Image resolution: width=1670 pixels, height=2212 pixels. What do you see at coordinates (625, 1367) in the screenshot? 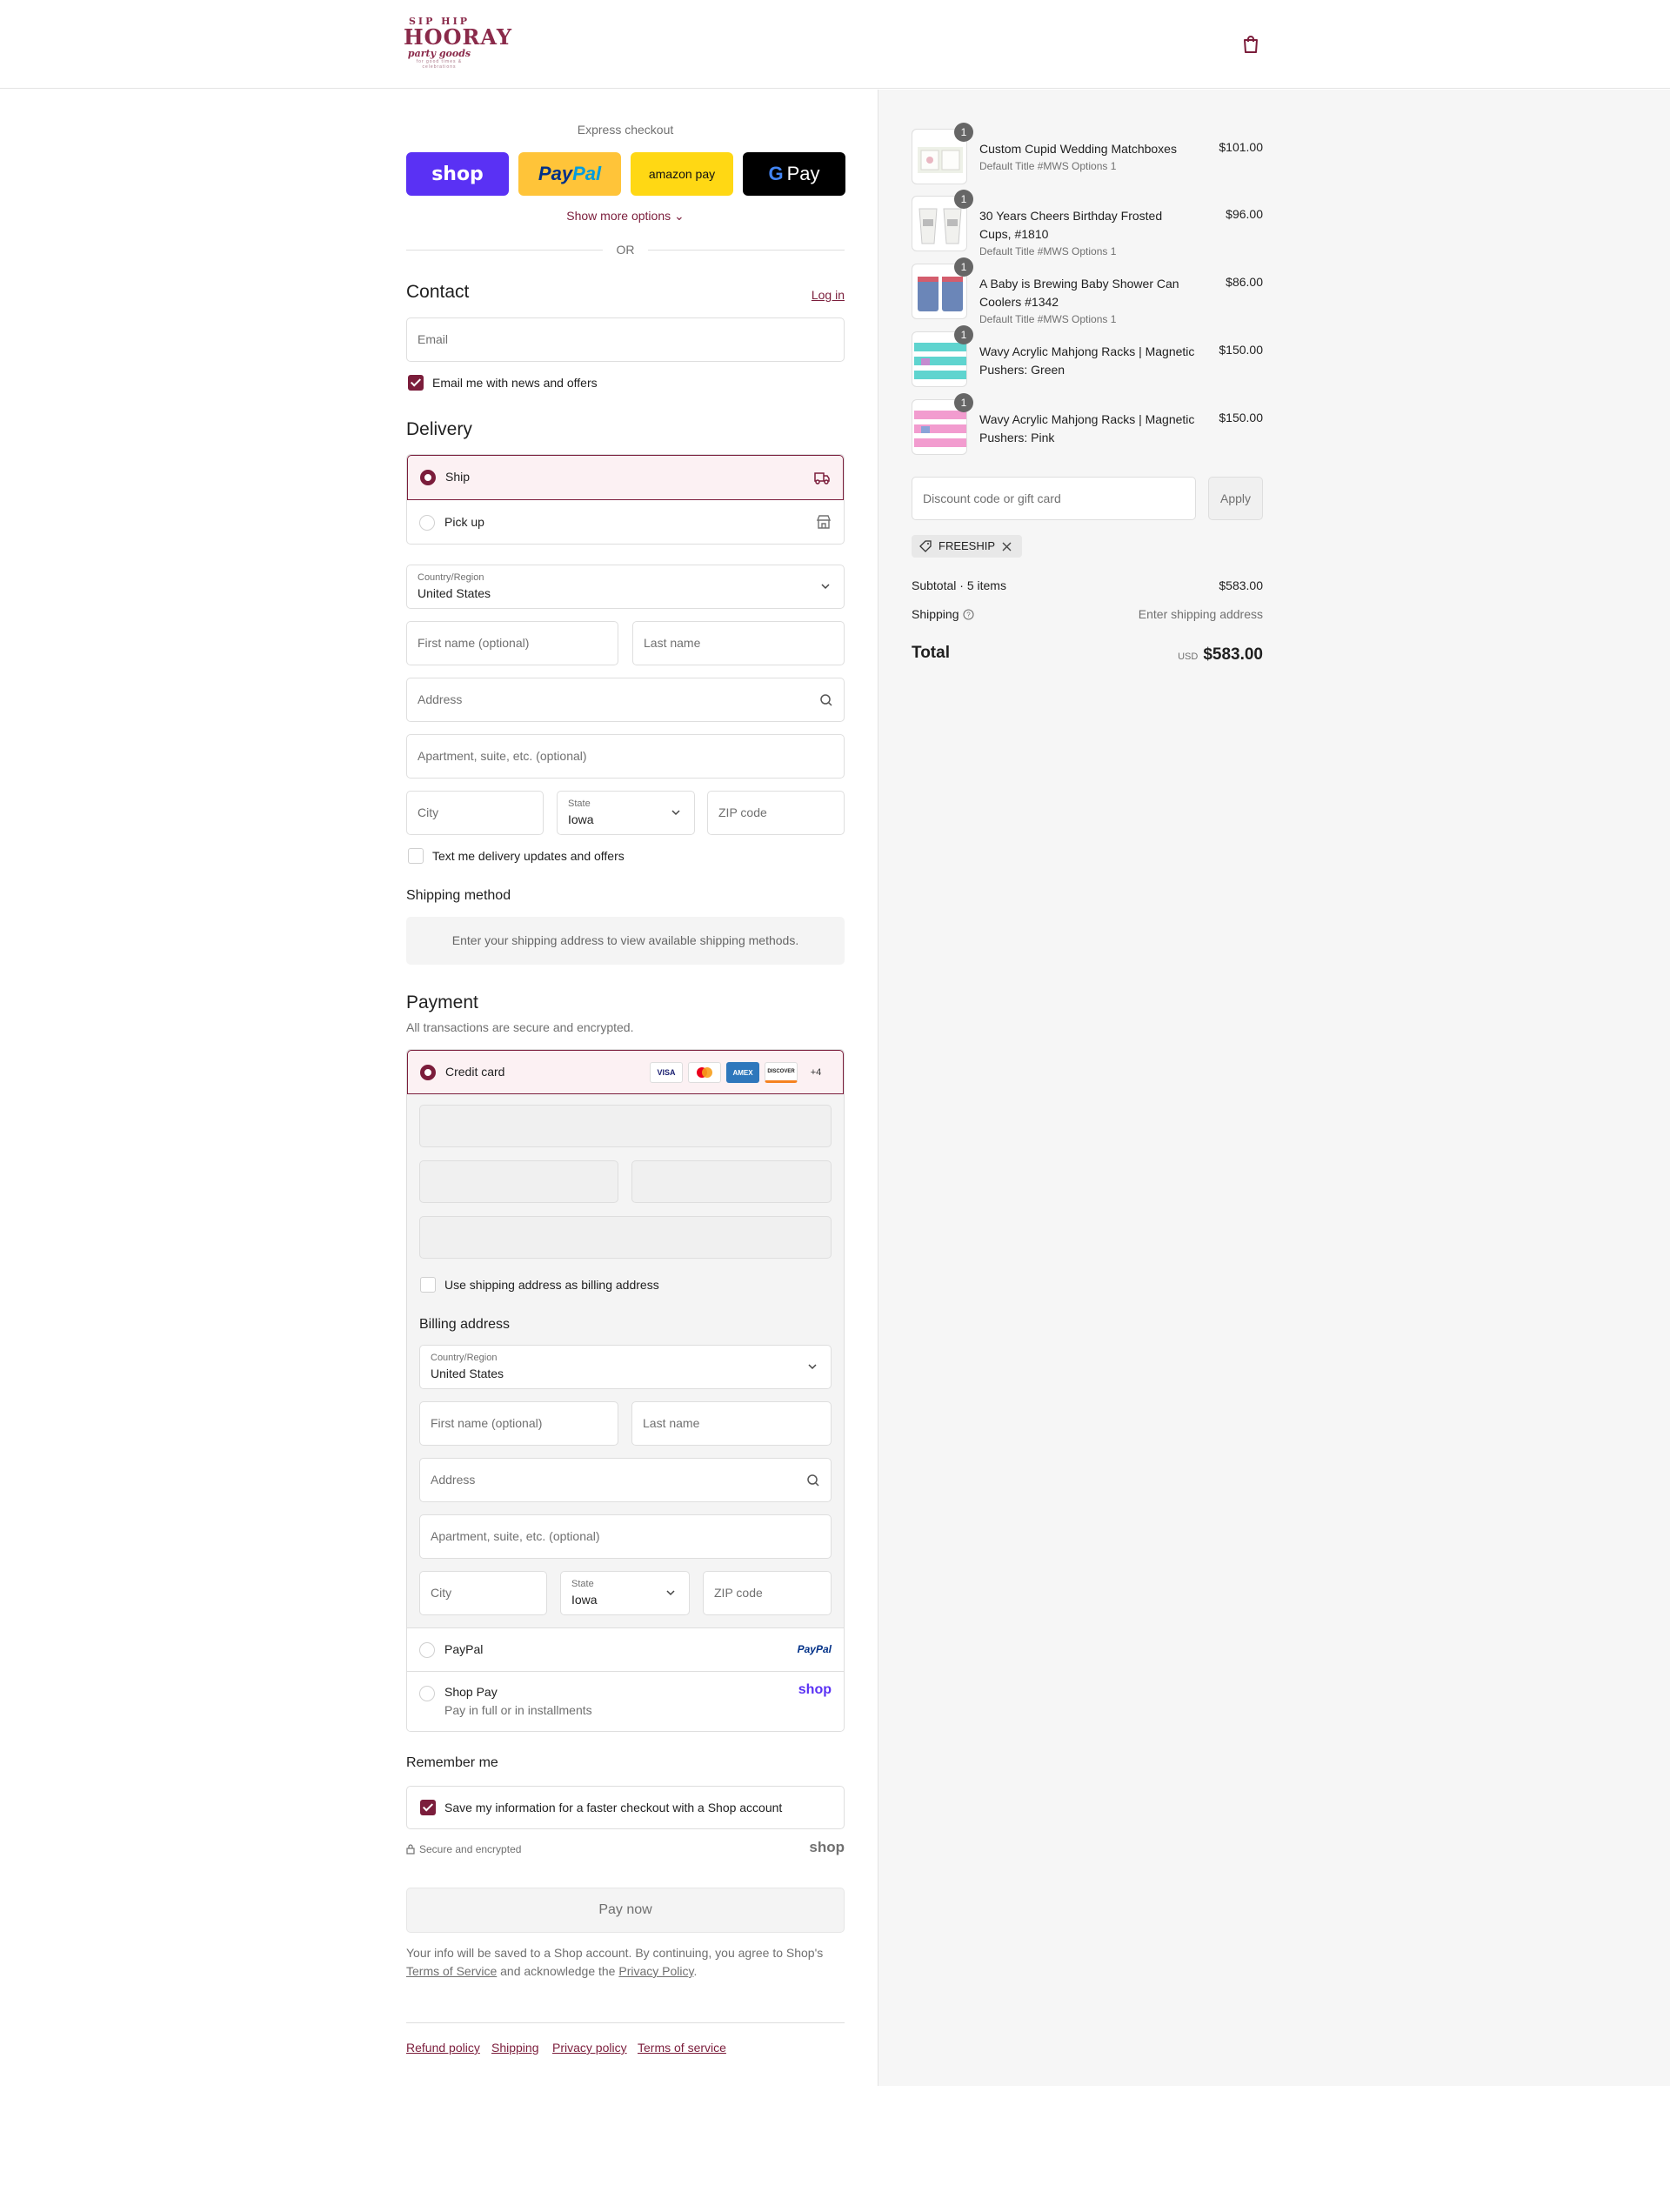
I see `billing-country-select: Country/Region United States` at bounding box center [625, 1367].